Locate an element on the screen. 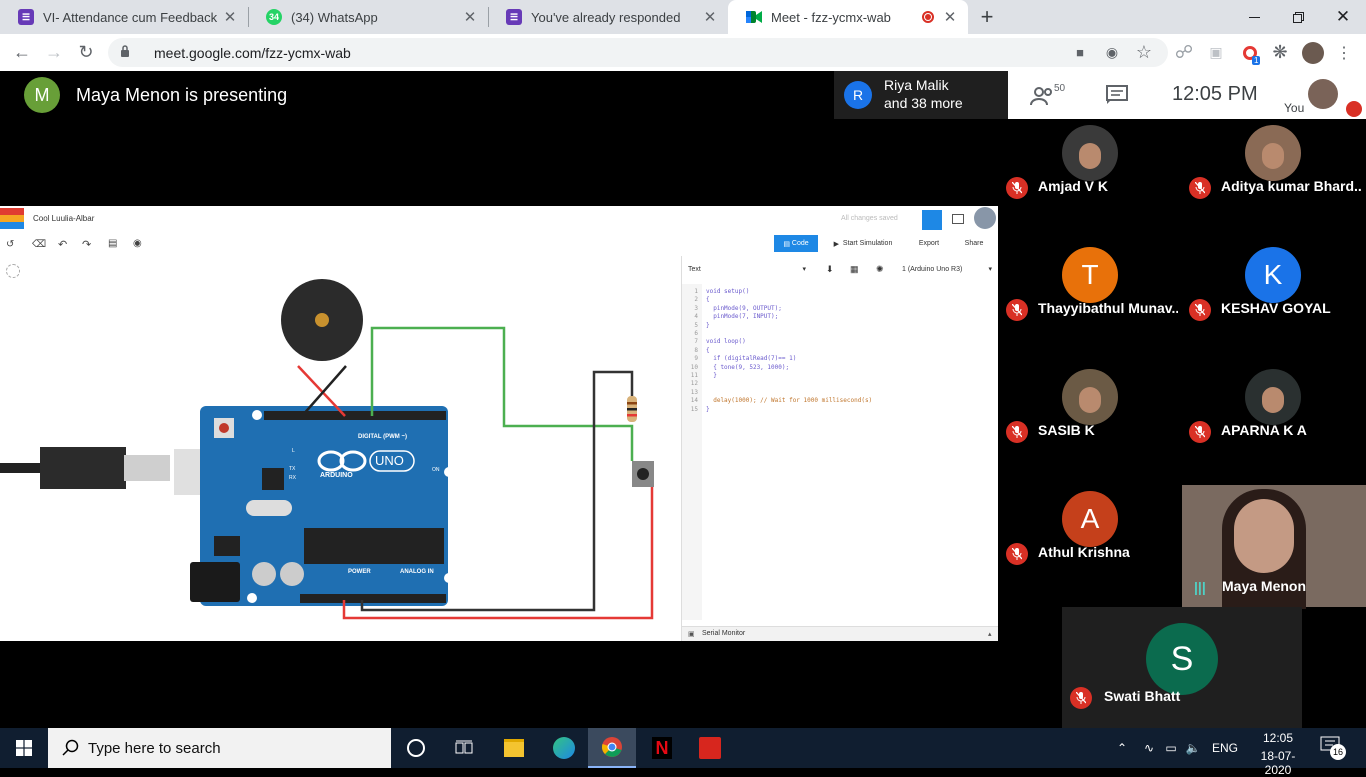  chat-button is located at coordinates (1117, 97).